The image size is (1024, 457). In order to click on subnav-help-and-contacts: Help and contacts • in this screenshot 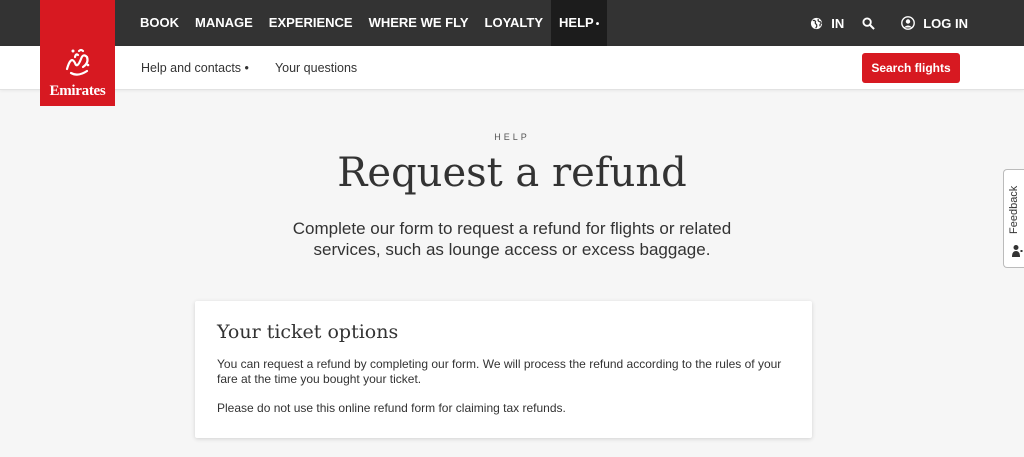, I will do `click(195, 68)`.